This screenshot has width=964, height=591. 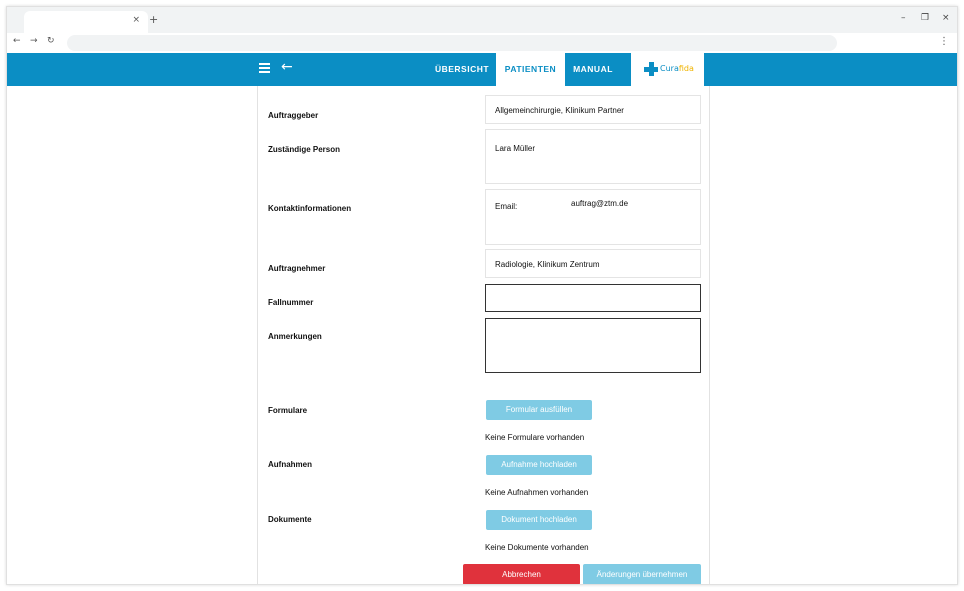 What do you see at coordinates (293, 115) in the screenshot?
I see `auftraggeber-label: Auftraggeber` at bounding box center [293, 115].